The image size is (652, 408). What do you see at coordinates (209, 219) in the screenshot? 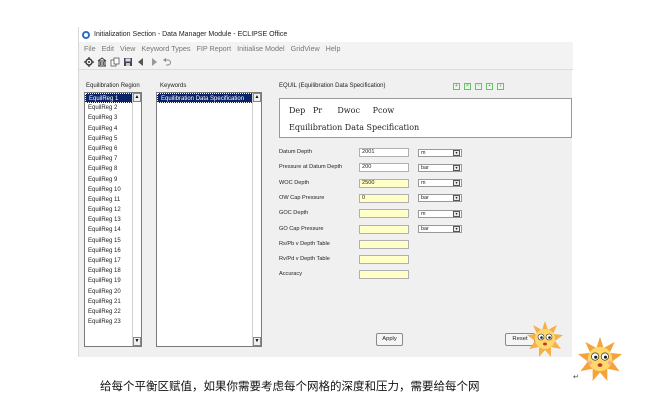
I see `keyword-list: Equilibration Data Specification ▲ ▼` at bounding box center [209, 219].